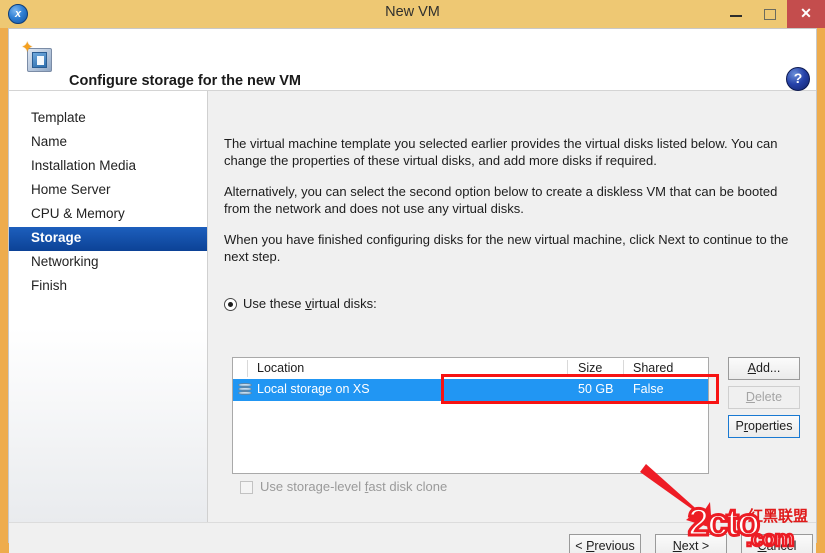 This screenshot has width=825, height=553. Describe the element at coordinates (108, 239) in the screenshot. I see `sidebar-item-storage: Storage` at that location.